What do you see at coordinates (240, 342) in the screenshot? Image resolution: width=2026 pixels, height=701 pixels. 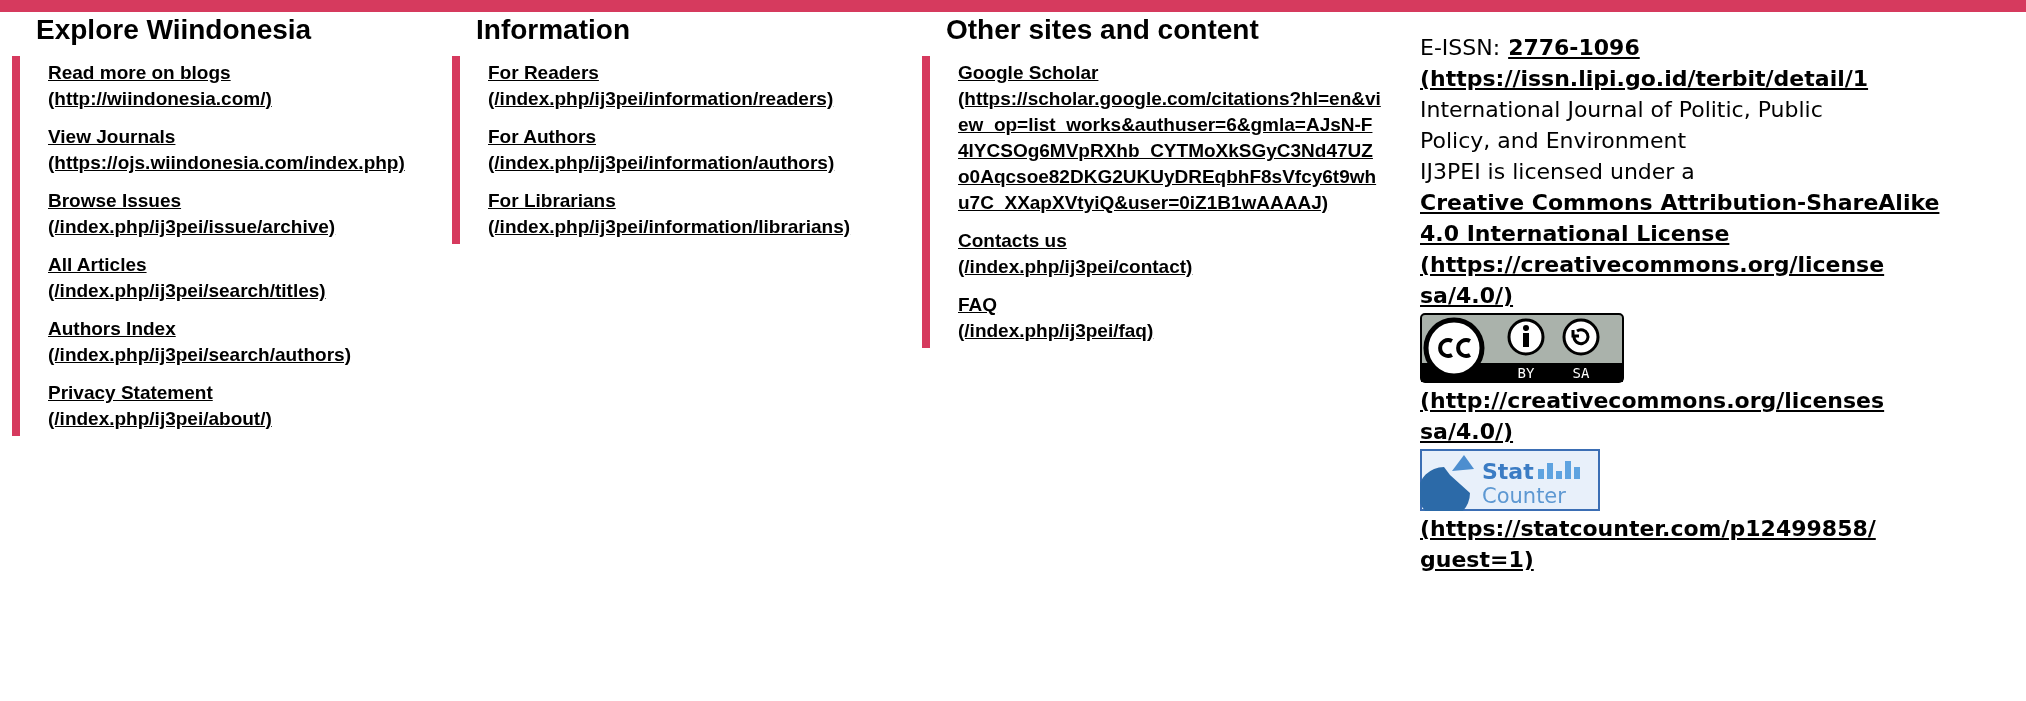 I see `footer-link: Authors Index (/index.php/ij3pei/search/authors)` at bounding box center [240, 342].